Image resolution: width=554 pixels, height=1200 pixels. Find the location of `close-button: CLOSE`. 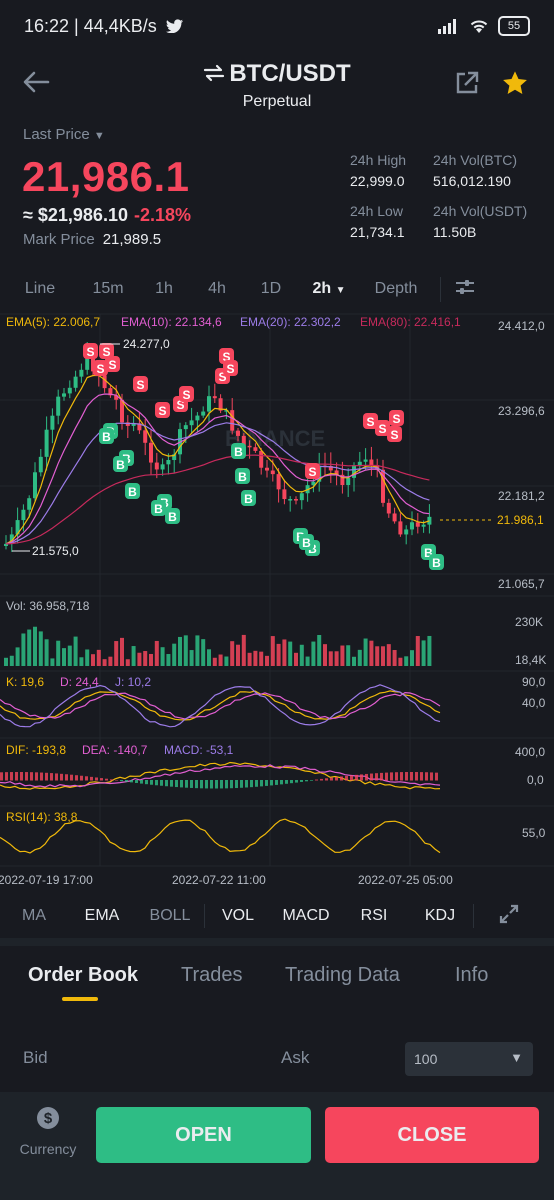

close-button: CLOSE is located at coordinates (432, 1135).